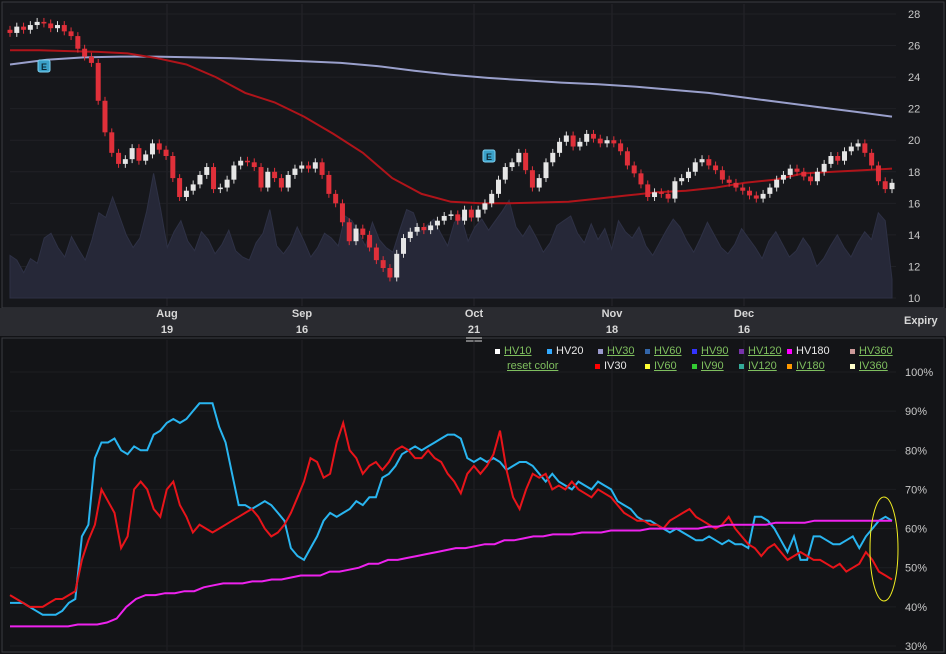 The width and height of the screenshot is (946, 654). Describe the element at coordinates (914, 267) in the screenshot. I see `price-y-tick-label: 12` at that location.